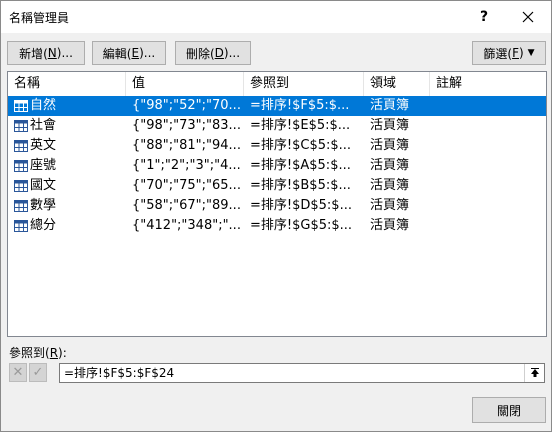 This screenshot has height=432, width=552. What do you see at coordinates (509, 53) in the screenshot?
I see `filter-button: 篩選(F) ▼` at bounding box center [509, 53].